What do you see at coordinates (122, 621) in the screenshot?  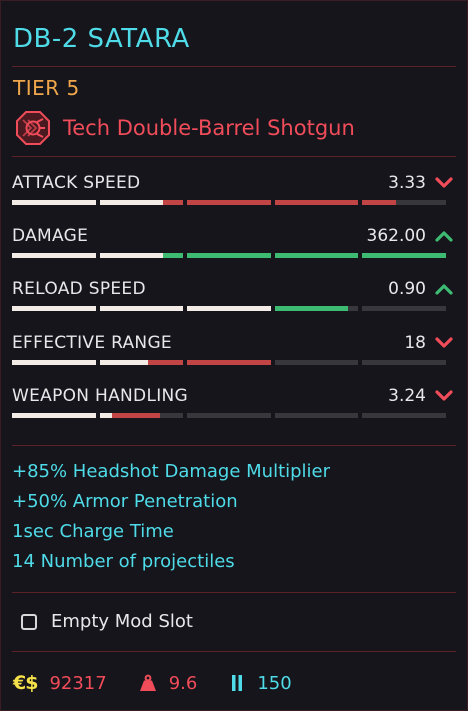 I see `mod-slot-label: Empty Mod Slot` at bounding box center [122, 621].